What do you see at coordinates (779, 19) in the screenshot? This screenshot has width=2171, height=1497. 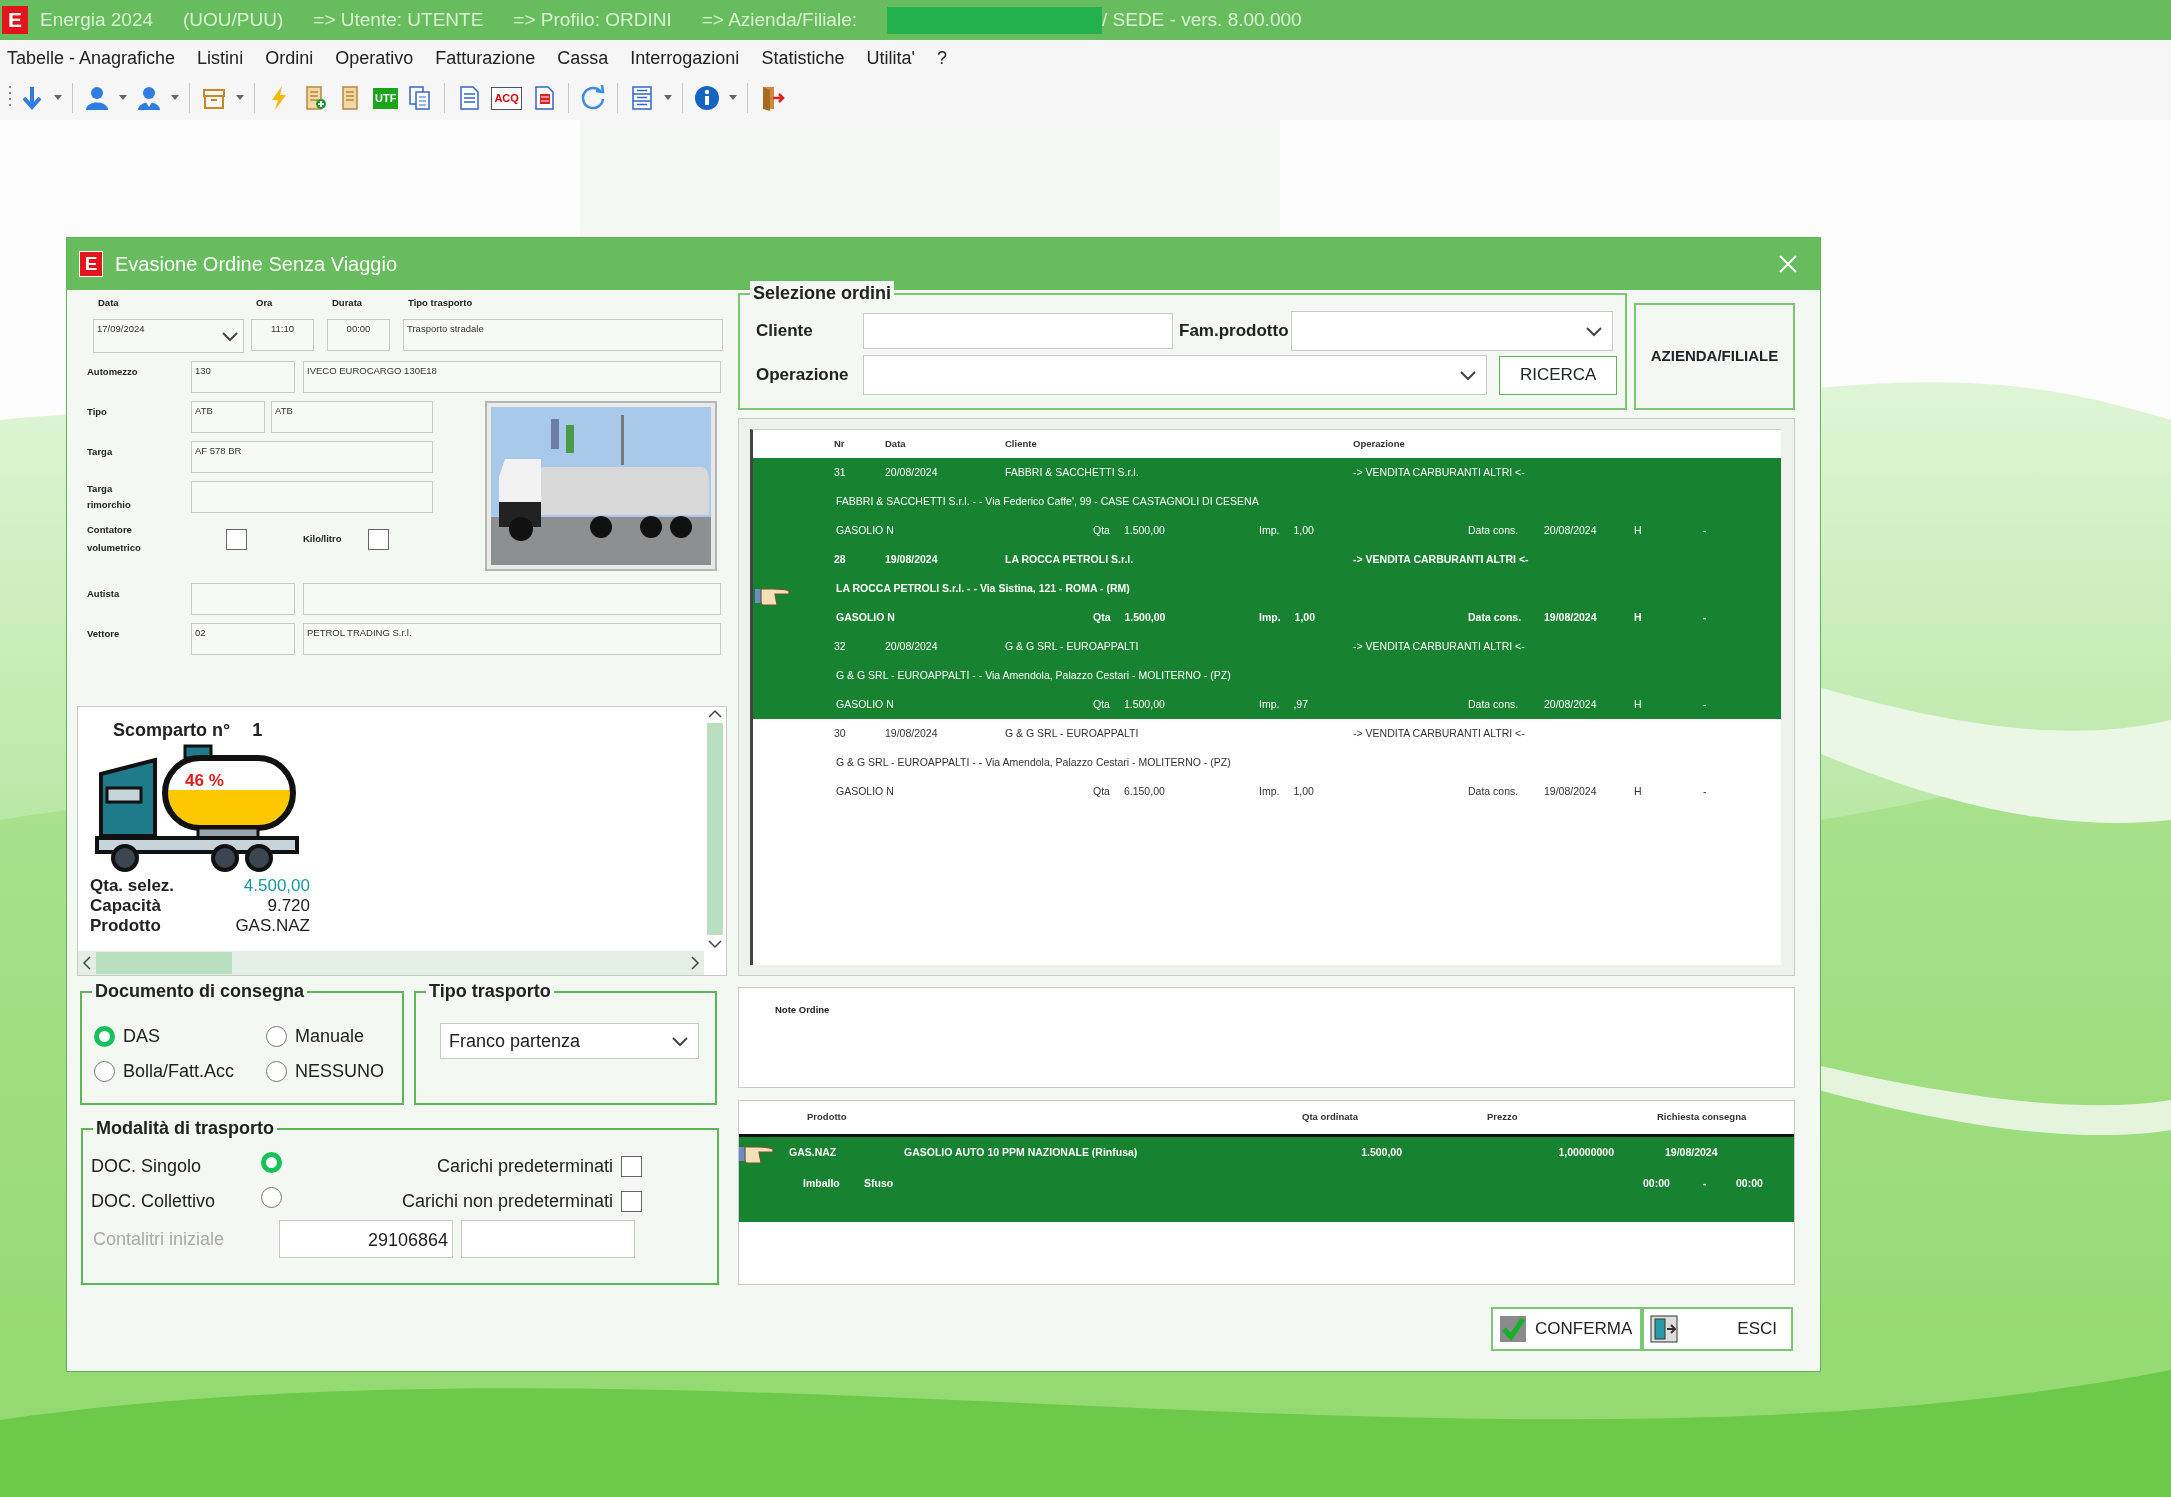 I see `title-text: => Azienda/Filiale:` at bounding box center [779, 19].